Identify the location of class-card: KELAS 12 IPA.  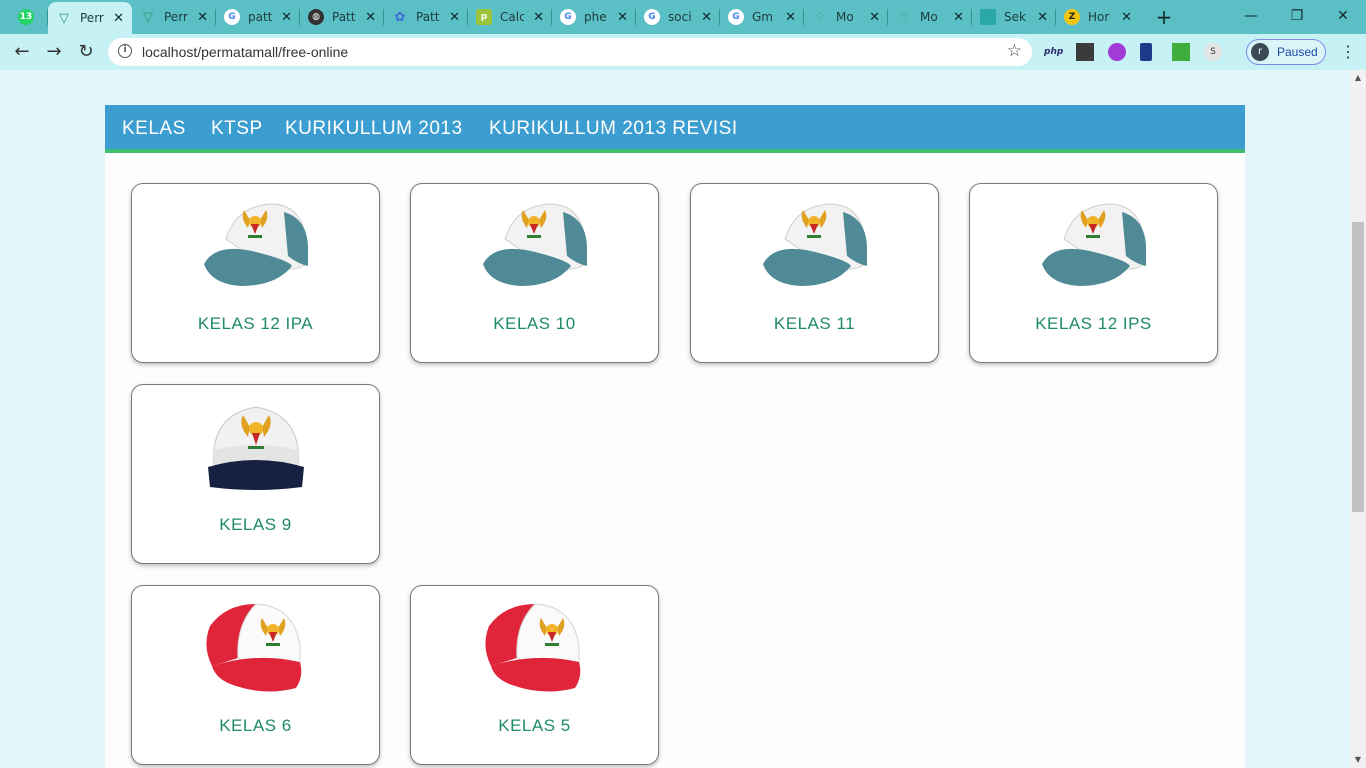
(255, 273).